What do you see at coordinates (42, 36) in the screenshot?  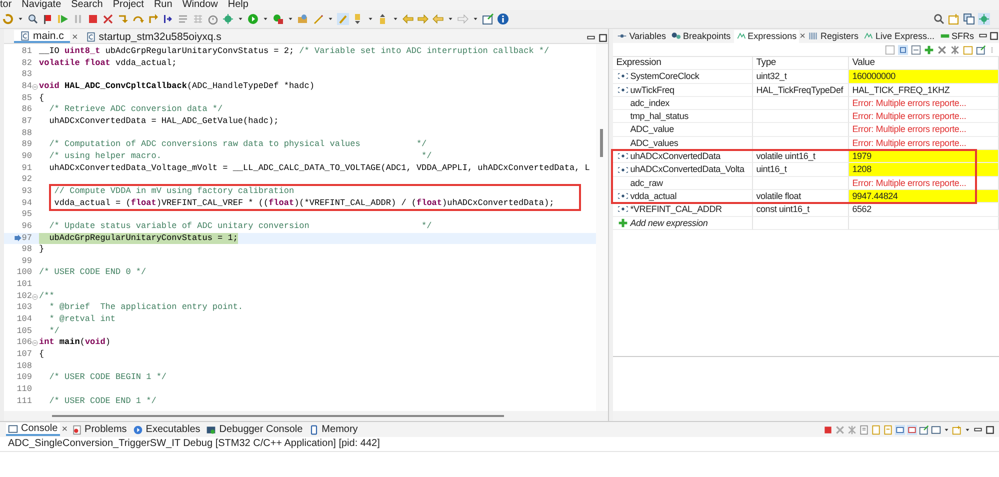 I see `tab: main.c` at bounding box center [42, 36].